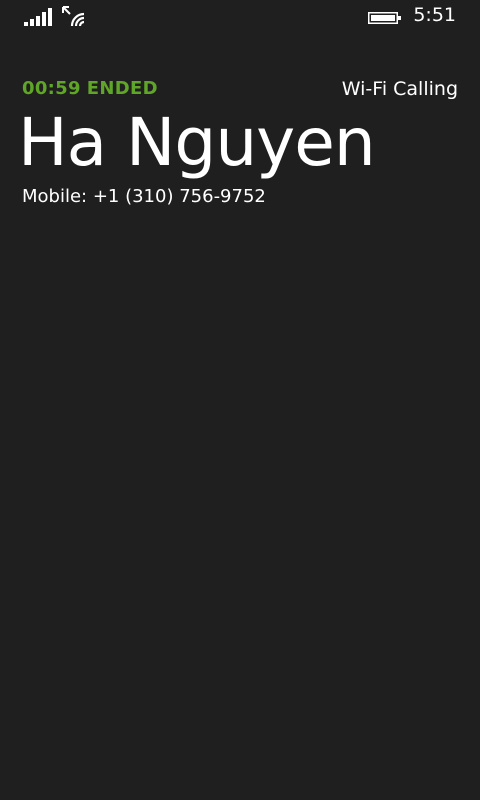  What do you see at coordinates (73, 16) in the screenshot?
I see `wifi-calling-icon` at bounding box center [73, 16].